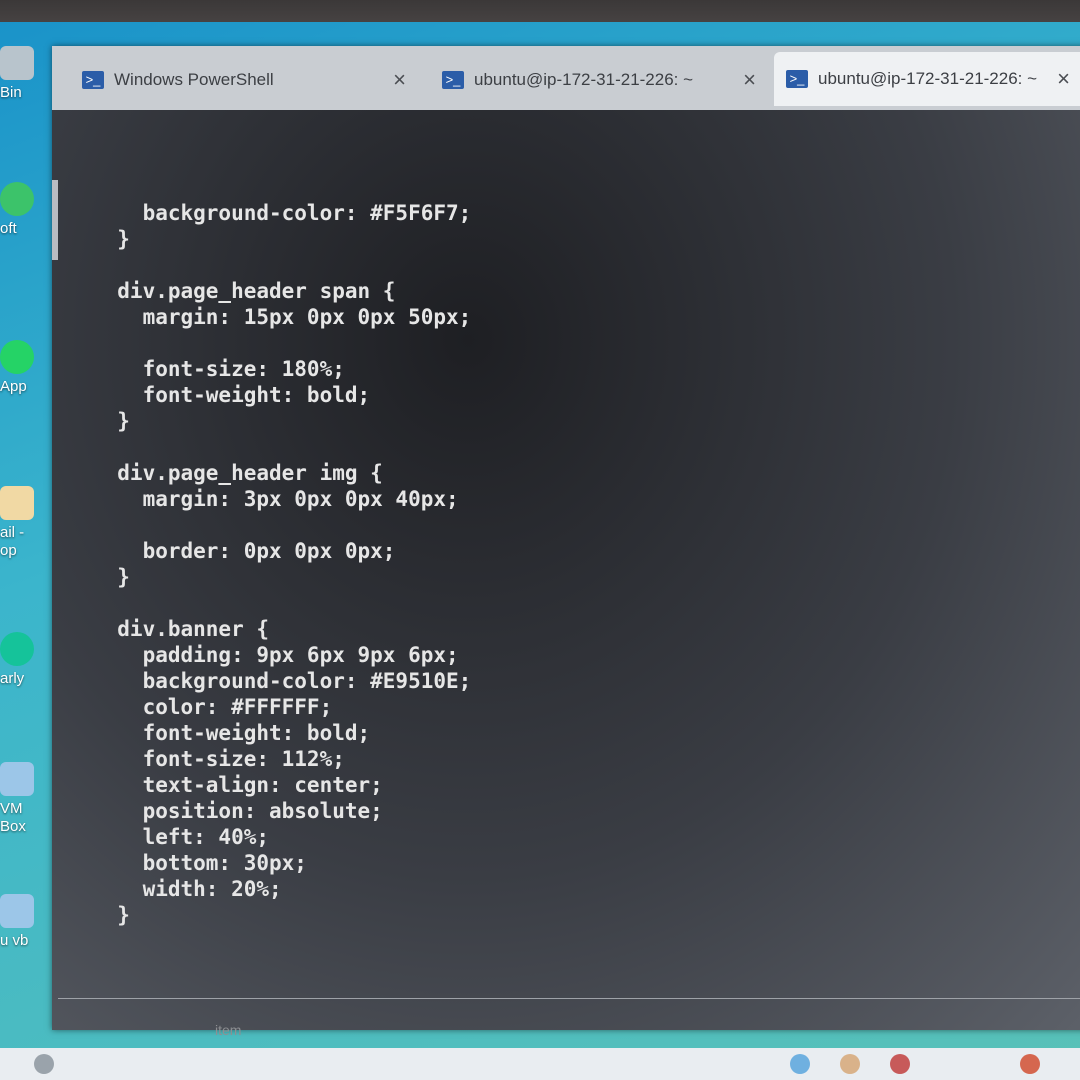  I want to click on recycle-bin-shortcut: Bin, so click(25, 74).